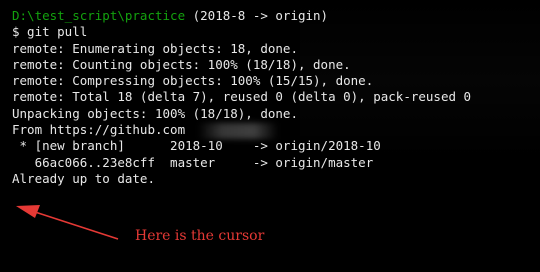 The width and height of the screenshot is (540, 272). What do you see at coordinates (200, 236) in the screenshot?
I see `cursor-annotation: Here is the cursor` at bounding box center [200, 236].